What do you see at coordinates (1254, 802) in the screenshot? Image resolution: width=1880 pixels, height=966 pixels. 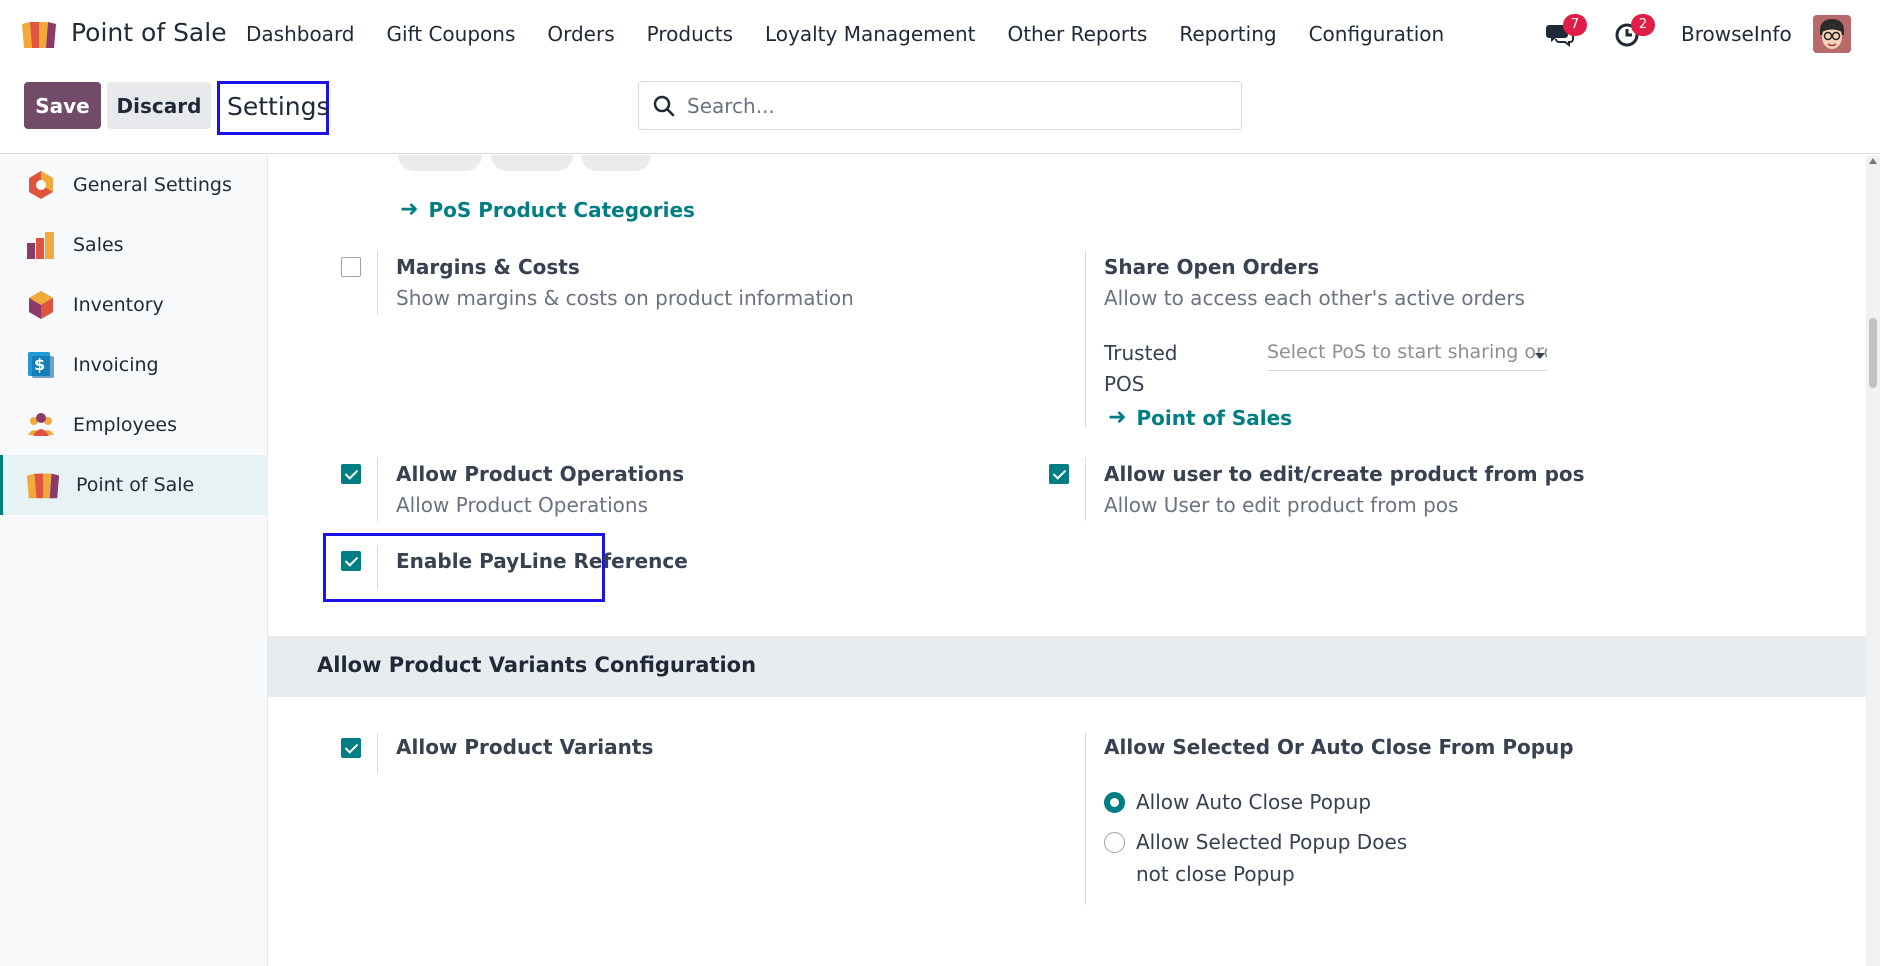 I see `auto-close-popup-label: Allow Auto Close Popup` at bounding box center [1254, 802].